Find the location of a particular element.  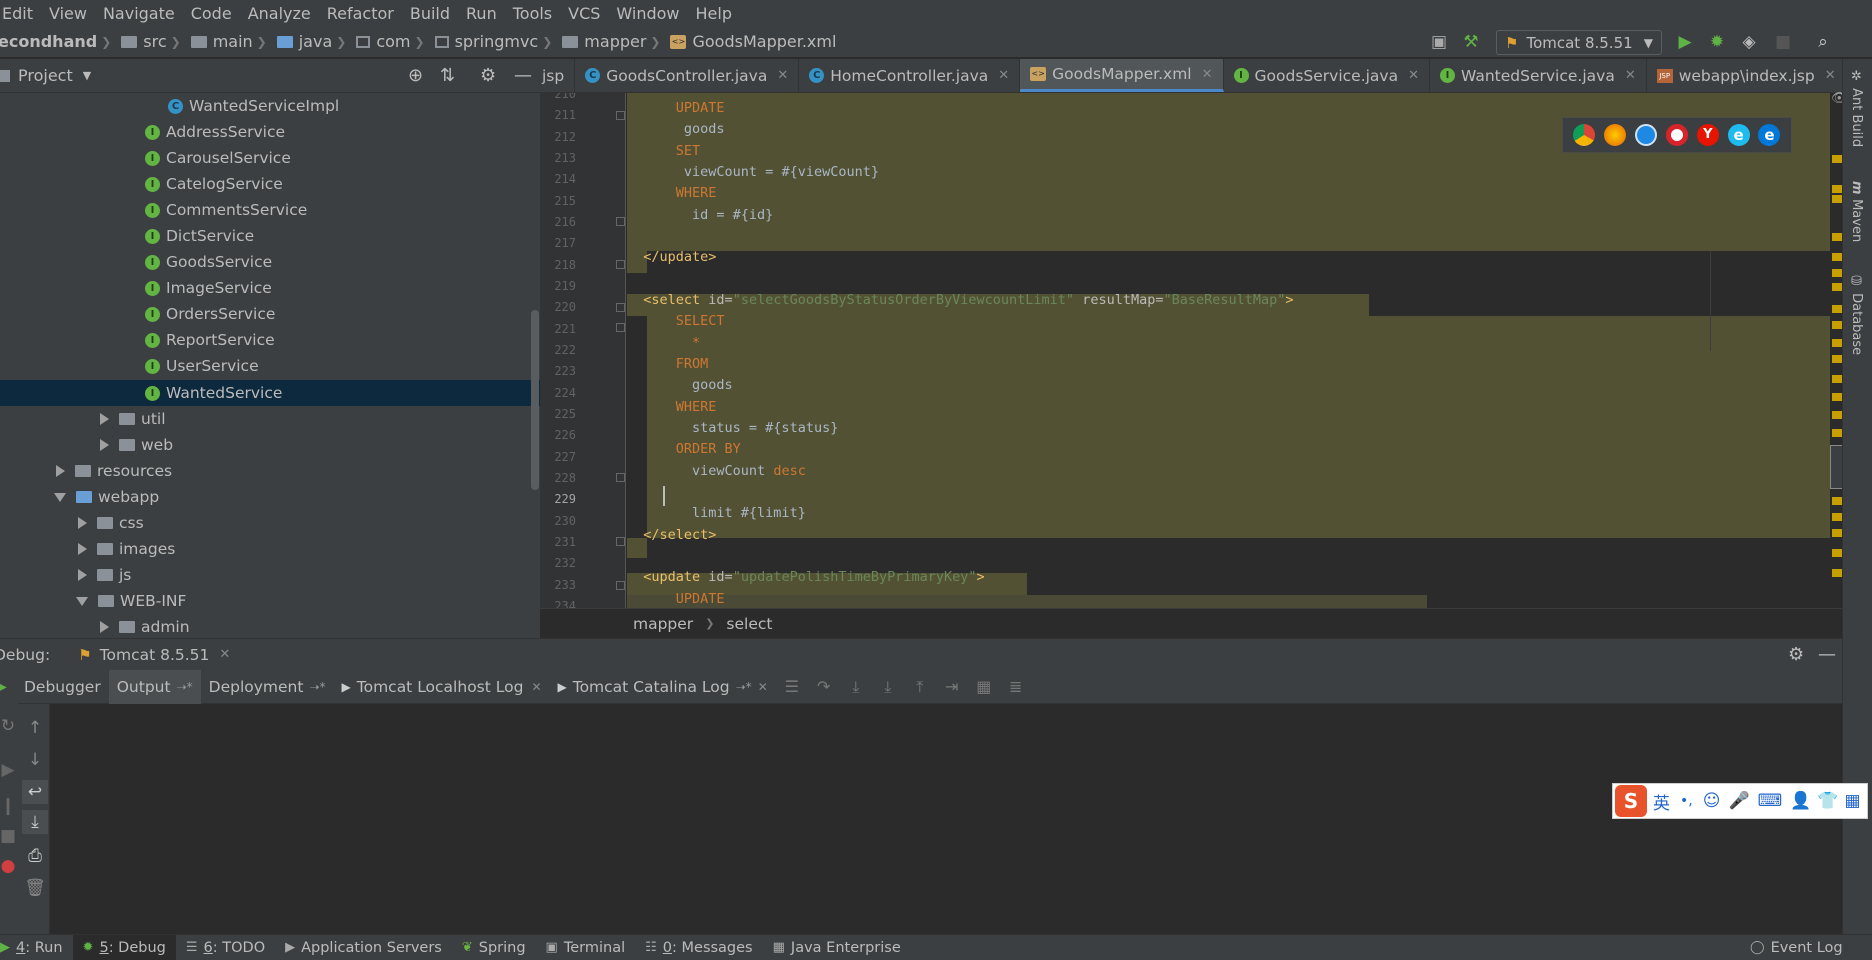

tab-tomcat-catalina-log: ▶ Tomcat Catalina Log ➝* ✕ is located at coordinates (663, 687).